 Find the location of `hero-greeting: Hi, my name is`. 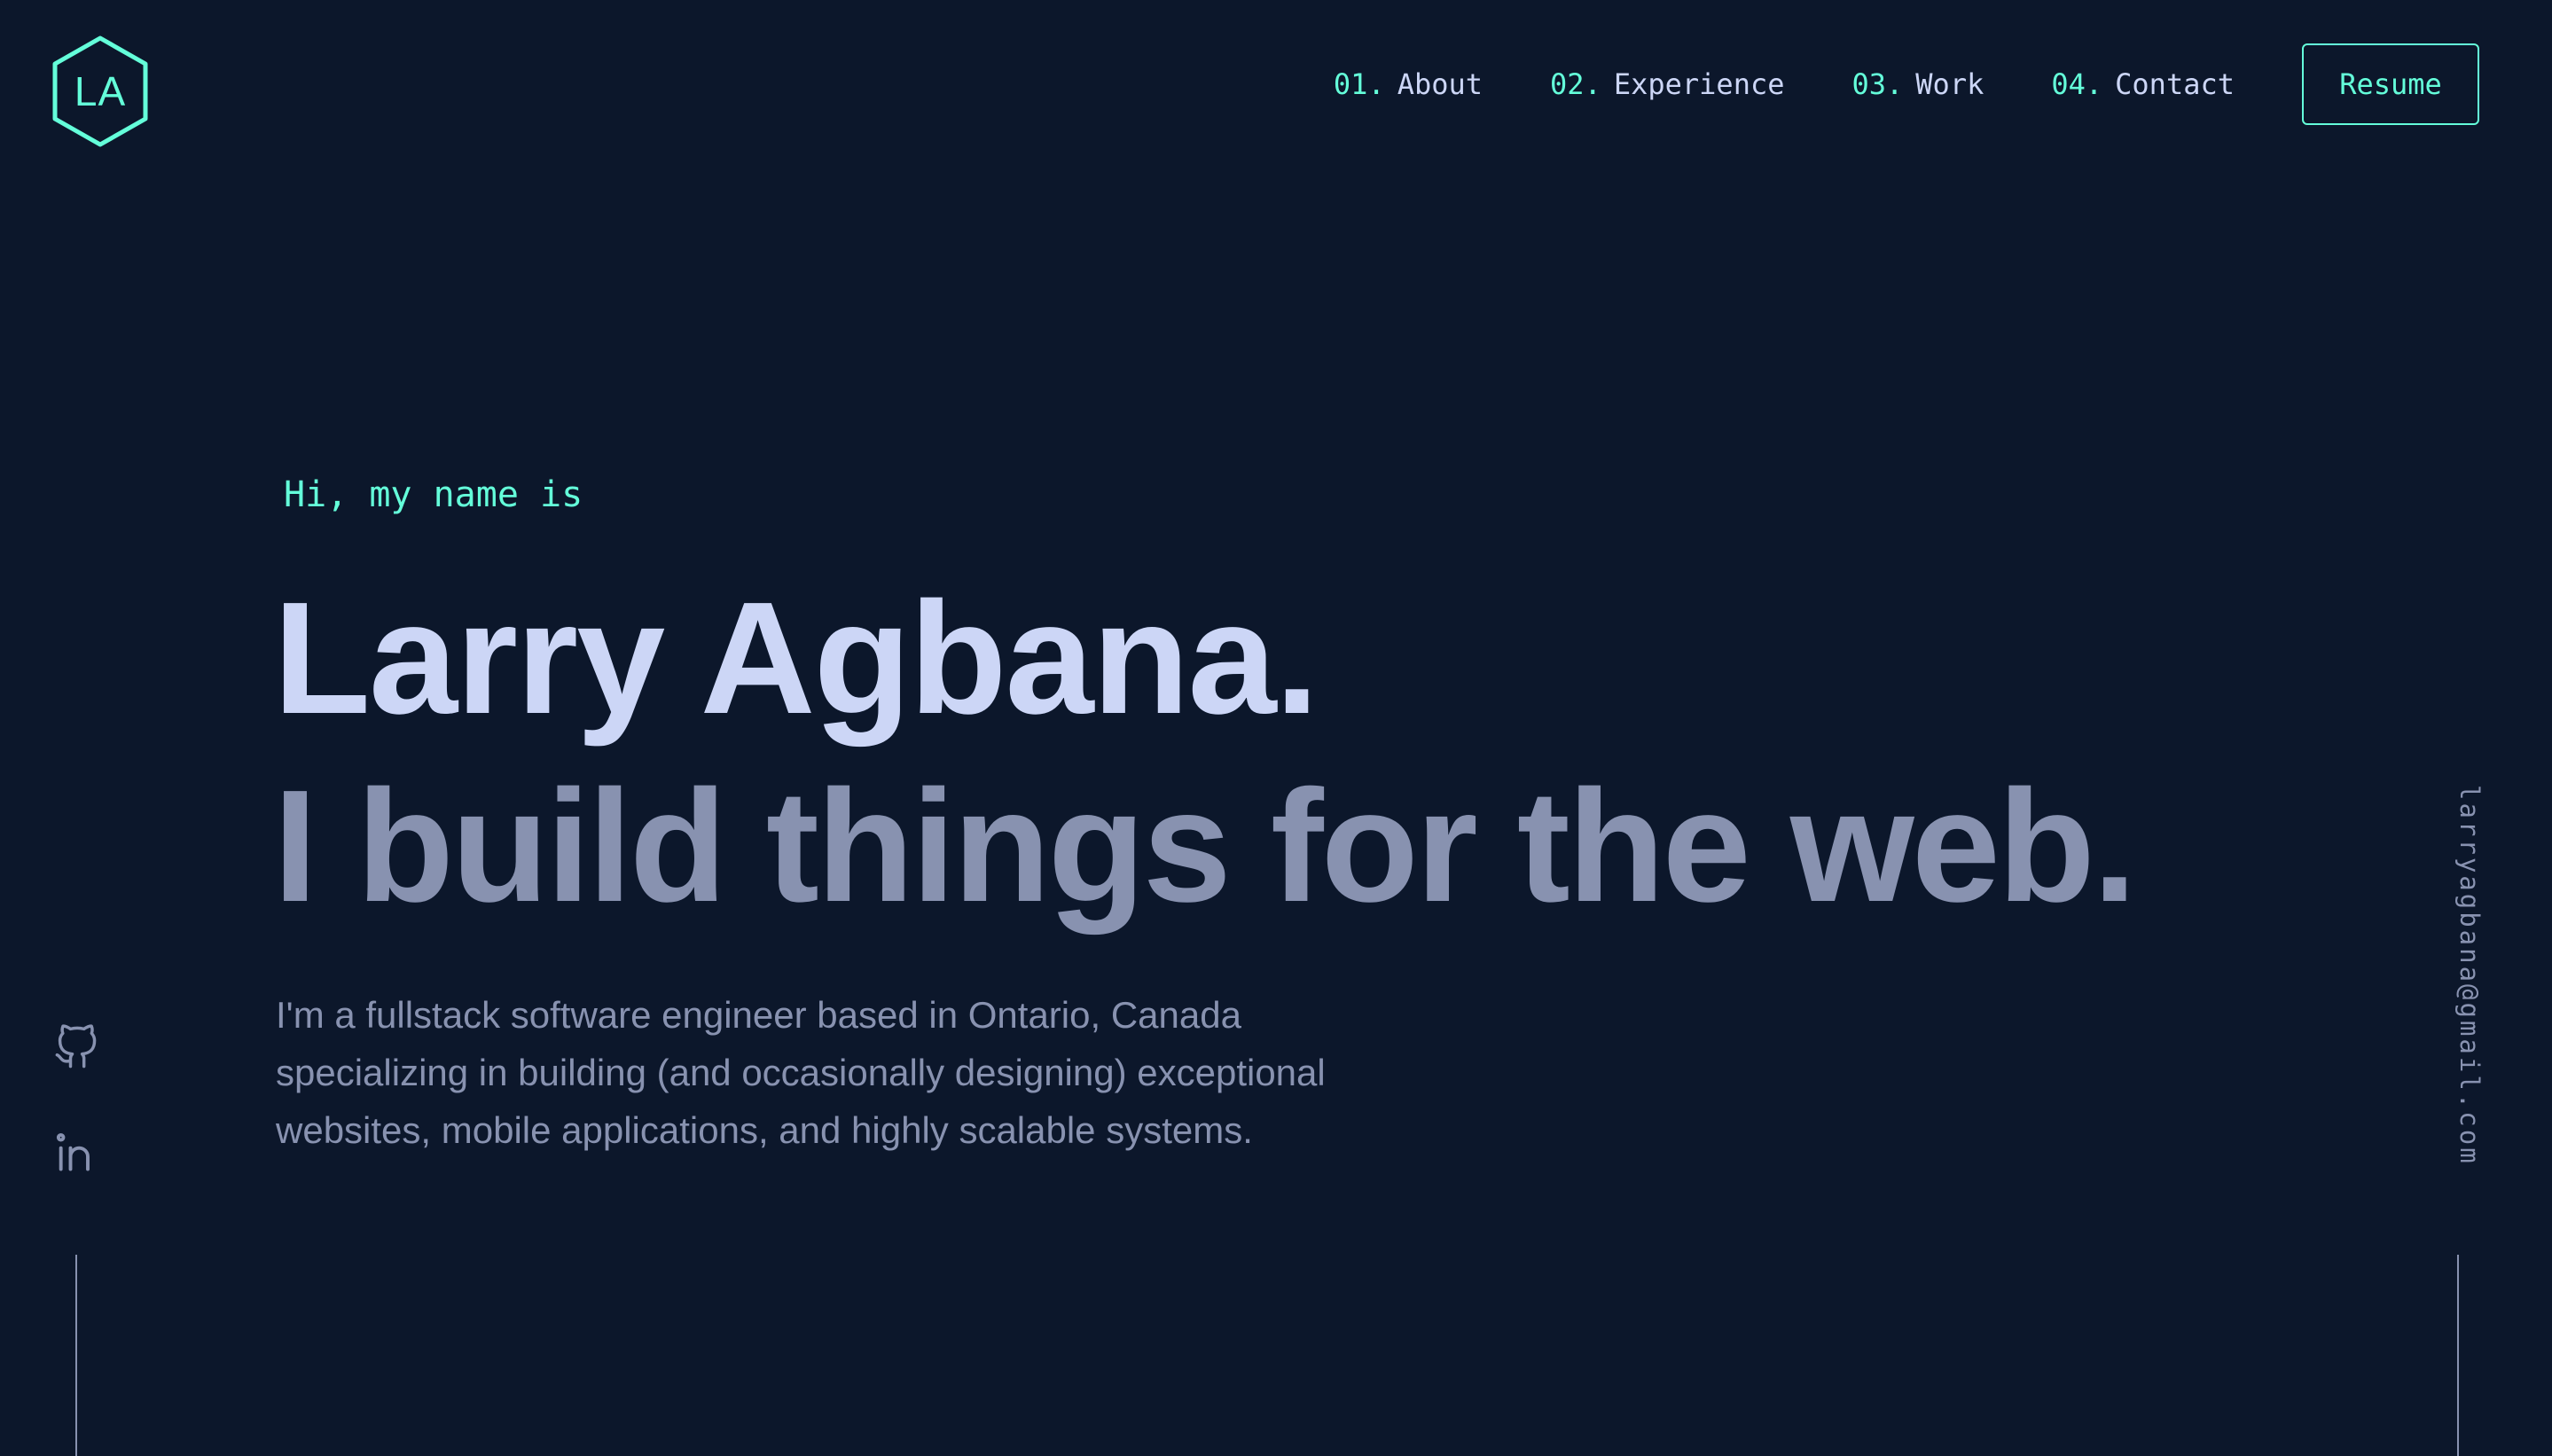

hero-greeting: Hi, my name is is located at coordinates (433, 494).